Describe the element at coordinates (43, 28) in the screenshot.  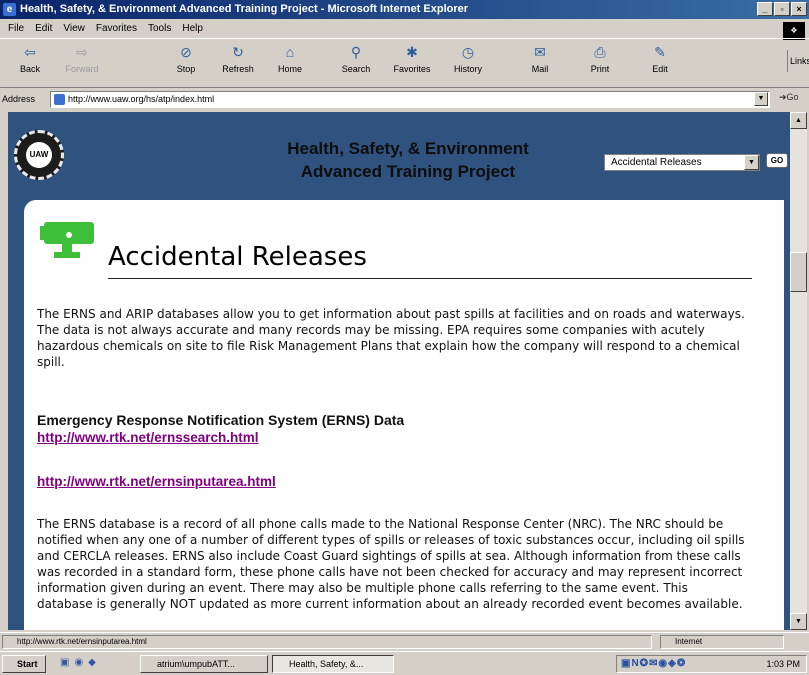
I see `menu-edit: Edit` at that location.